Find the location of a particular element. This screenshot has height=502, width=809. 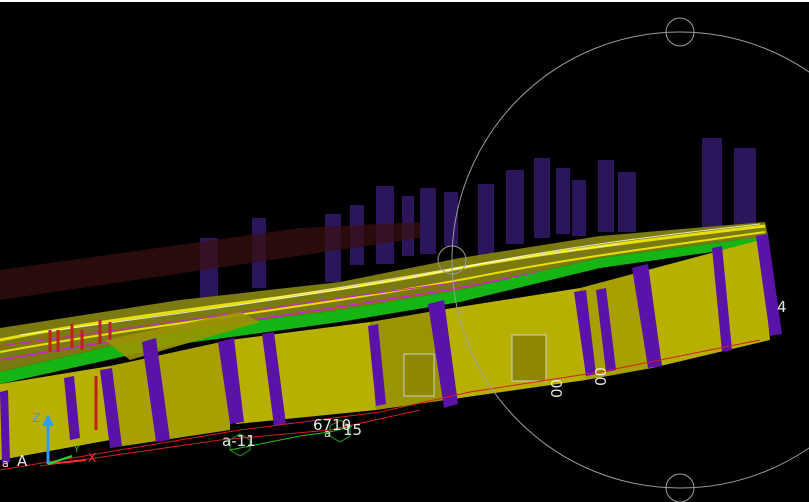

grid-label-15: 15 is located at coordinates (353, 430).